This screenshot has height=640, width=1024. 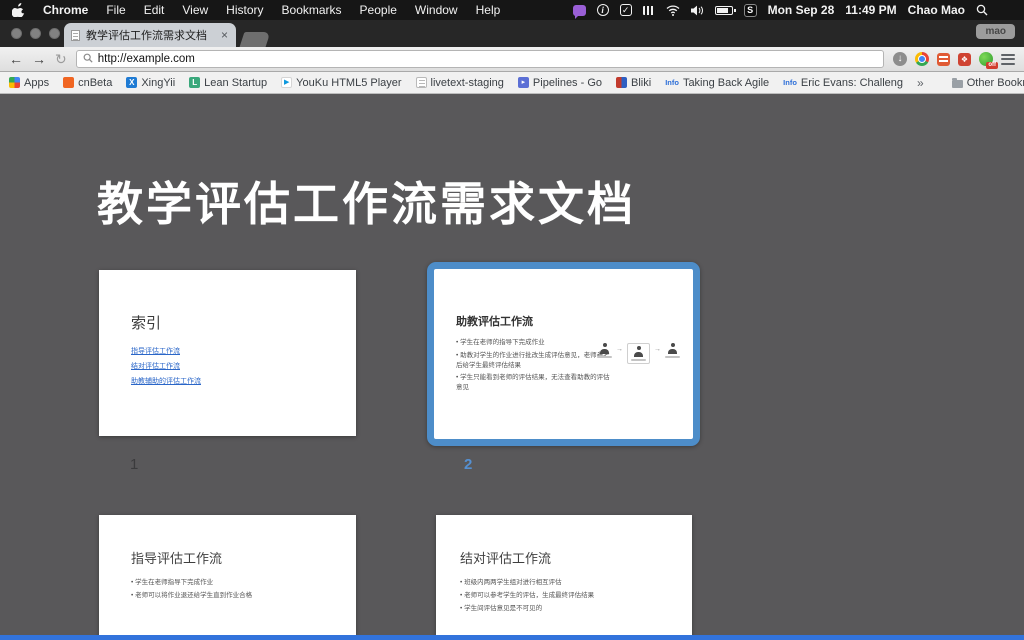 What do you see at coordinates (987, 83) in the screenshot?
I see `other-bookmarks: Other Bookmarks` at bounding box center [987, 83].